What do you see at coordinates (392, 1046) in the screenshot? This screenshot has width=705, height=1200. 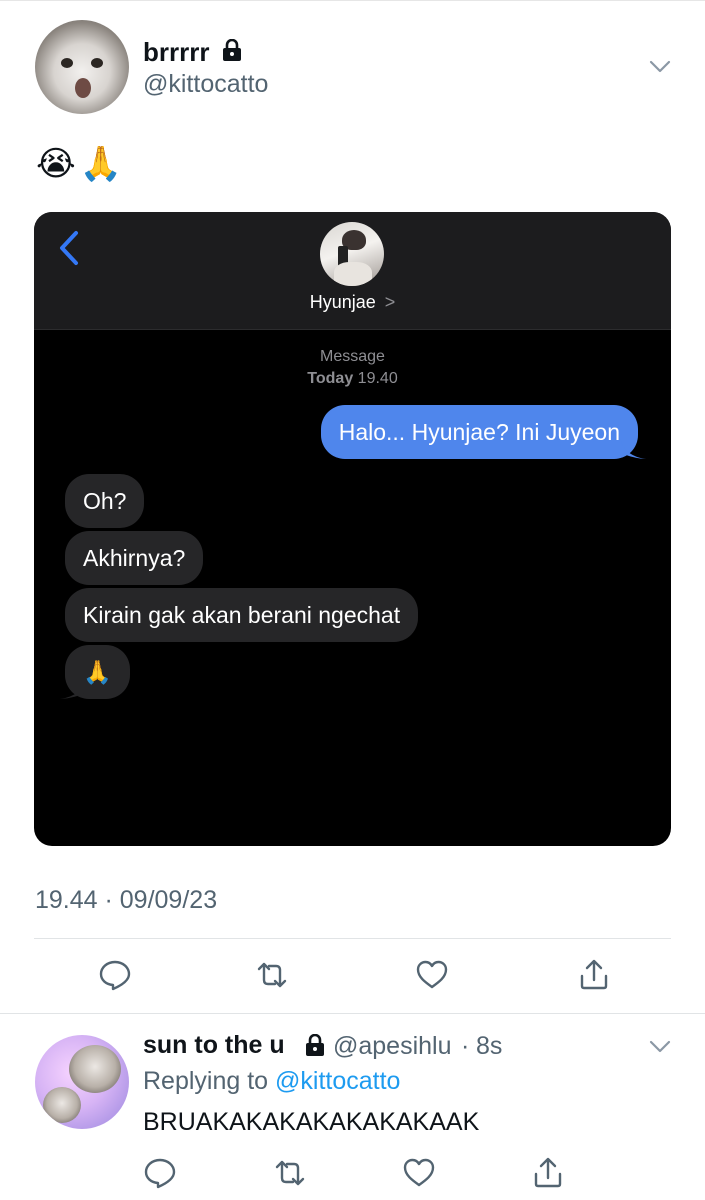 I see `reply-handle: @apesihlu` at bounding box center [392, 1046].